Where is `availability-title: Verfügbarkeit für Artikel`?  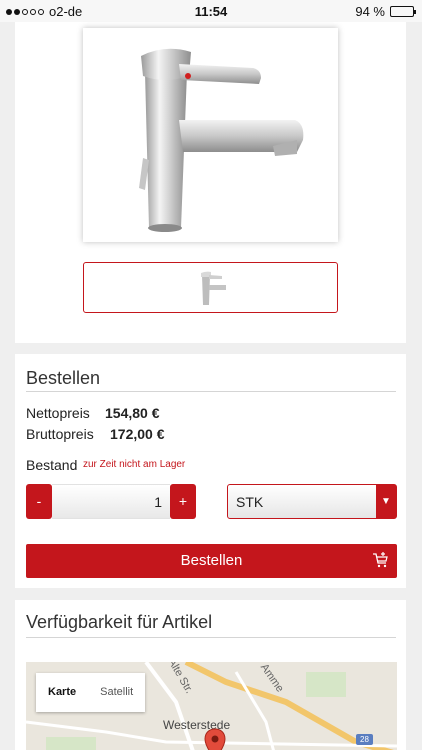 availability-title: Verfügbarkeit für Artikel is located at coordinates (119, 622).